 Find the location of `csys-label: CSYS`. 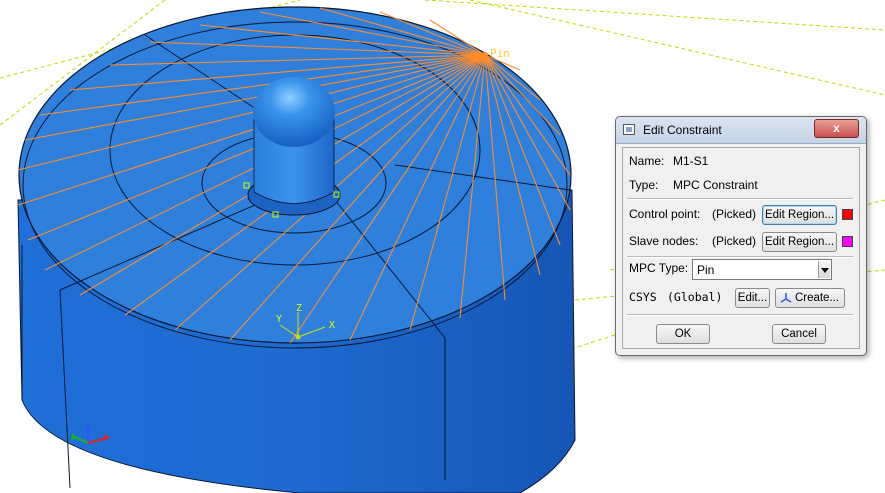

csys-label: CSYS is located at coordinates (643, 297).